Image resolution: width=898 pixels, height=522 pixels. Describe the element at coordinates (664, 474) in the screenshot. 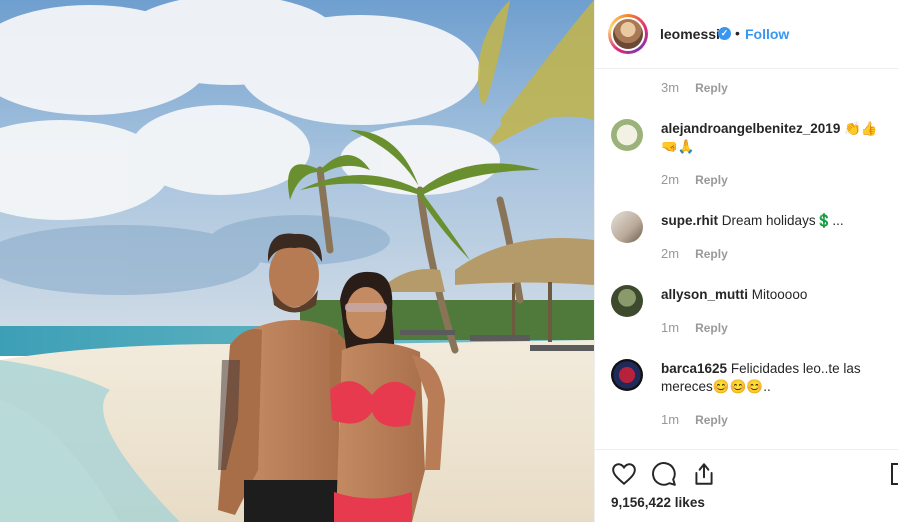

I see `comment-icon` at that location.